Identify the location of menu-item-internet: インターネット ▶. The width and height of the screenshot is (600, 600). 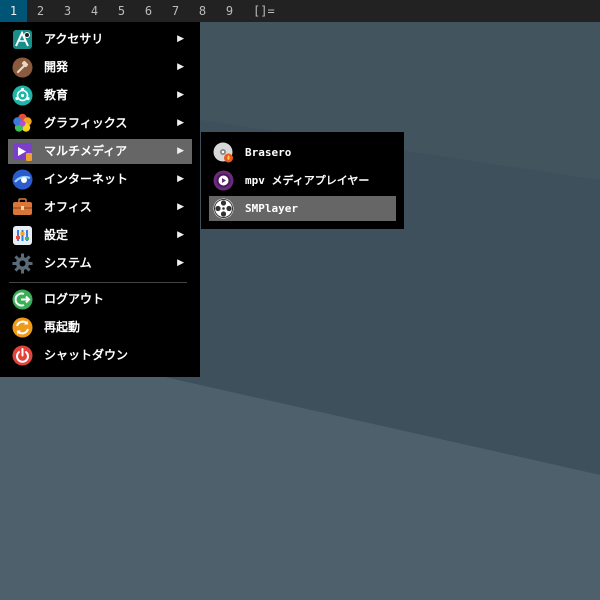
(100, 179).